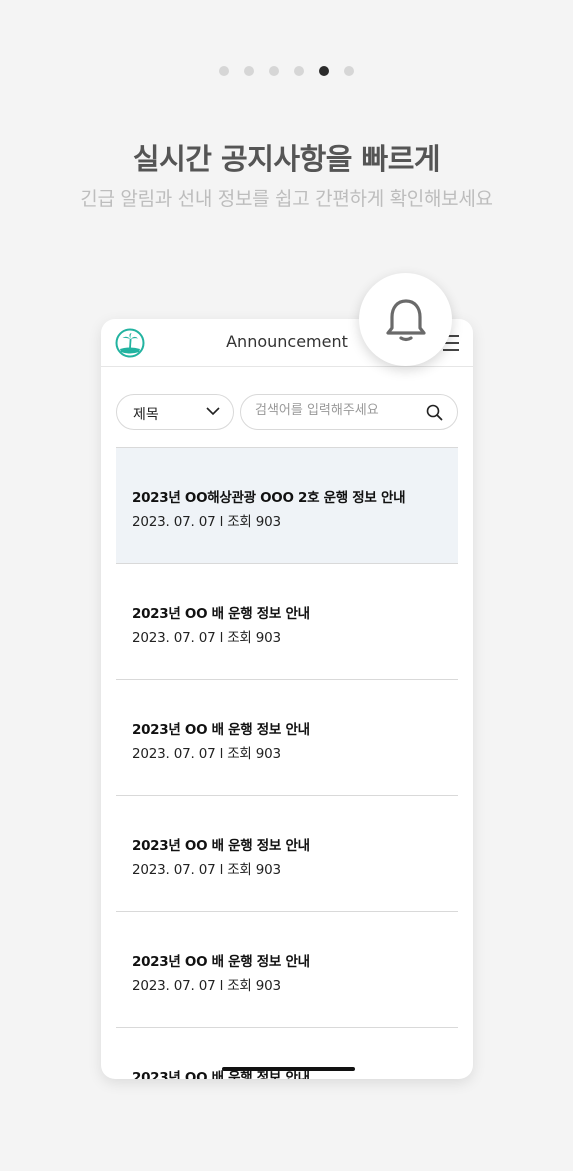 The width and height of the screenshot is (573, 1171). Describe the element at coordinates (286, 199) in the screenshot. I see `hero-subtitle: 긴급 알림과 선내 정보를 쉽고 간편하게 확인해보세요` at that location.